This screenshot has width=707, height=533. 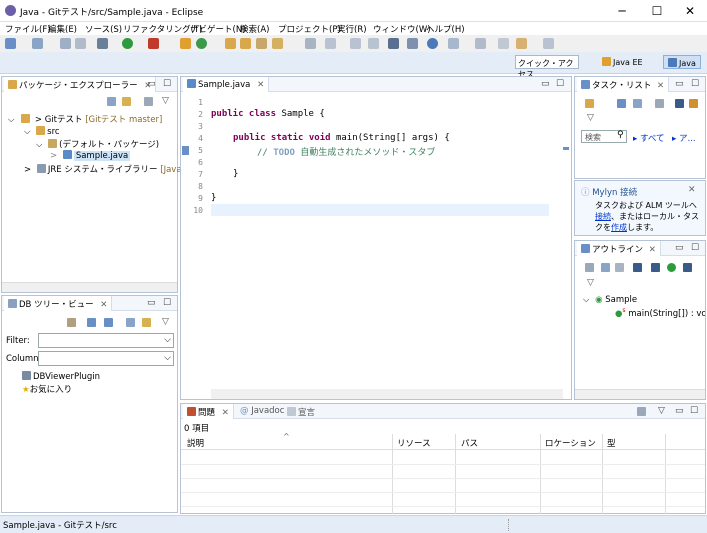 What do you see at coordinates (47, 389) in the screenshot?
I see `tree-item-favorites: ★お気に入り` at bounding box center [47, 389].